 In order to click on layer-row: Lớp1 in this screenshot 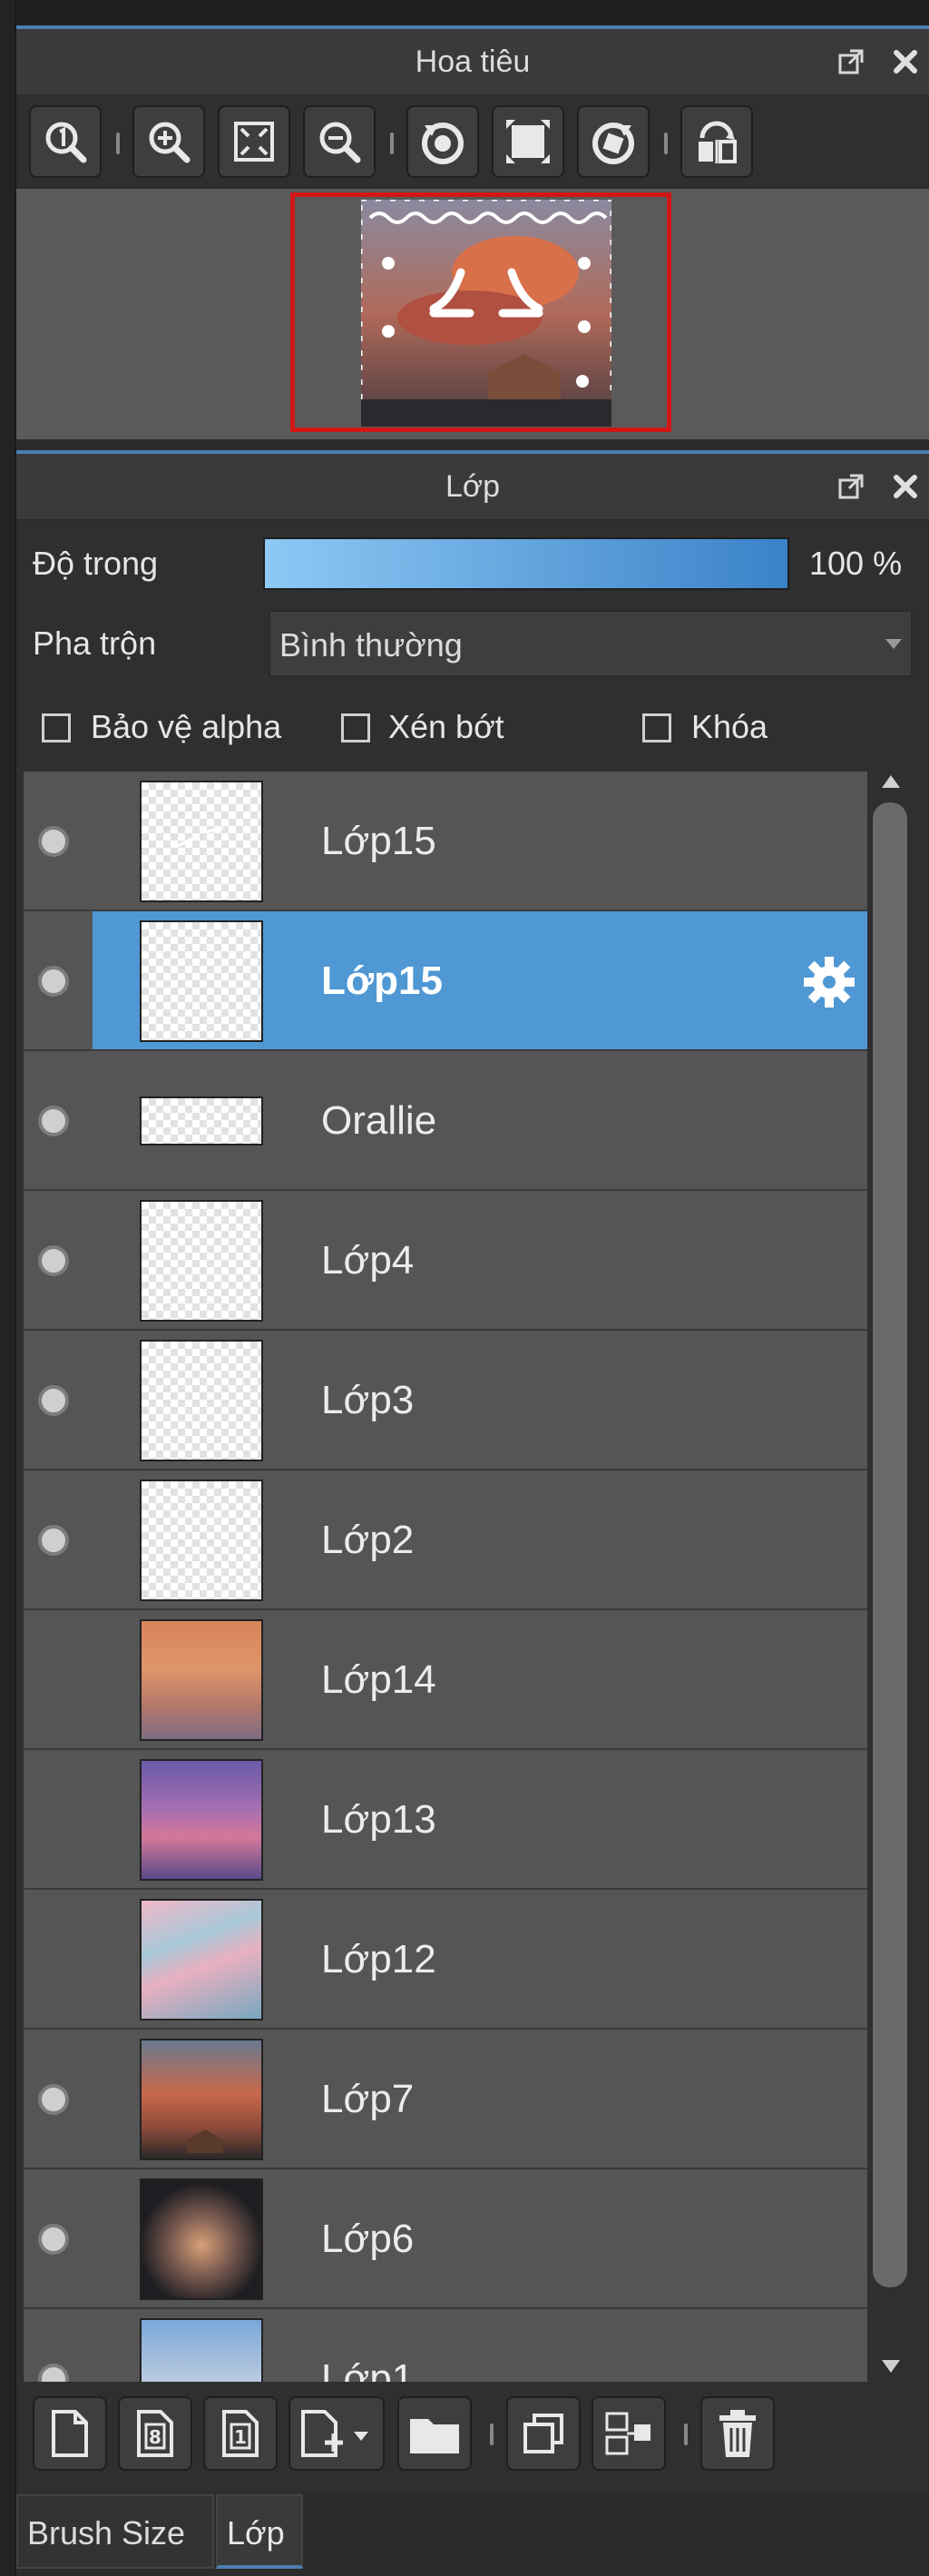, I will do `click(445, 2345)`.